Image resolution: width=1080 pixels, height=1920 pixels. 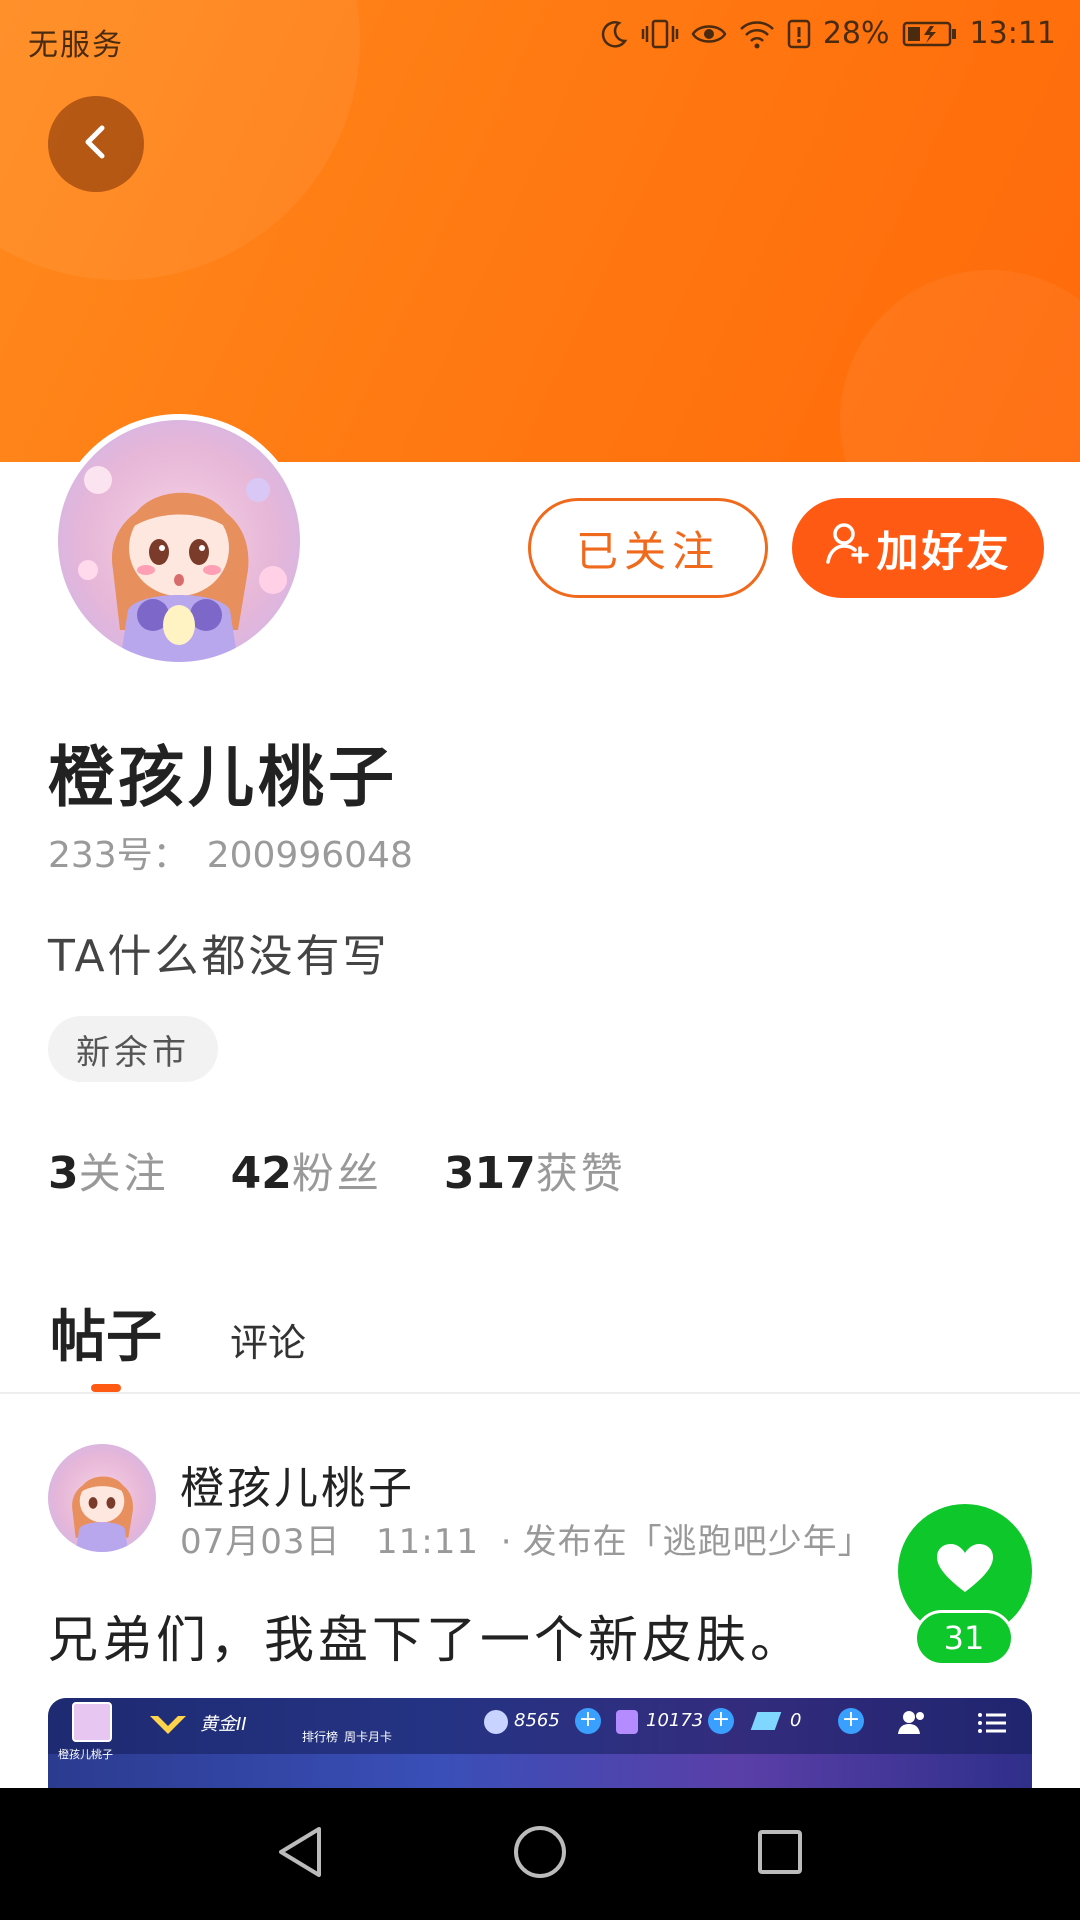 I want to click on battery-percent: 28%, so click(x=856, y=33).